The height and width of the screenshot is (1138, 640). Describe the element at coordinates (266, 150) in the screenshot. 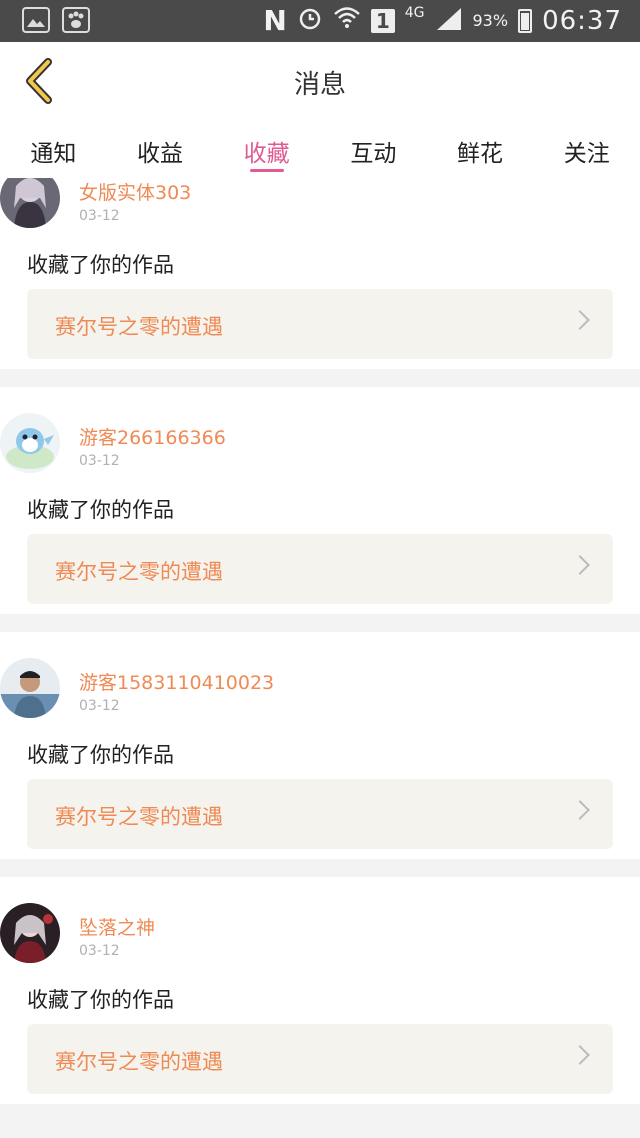

I see `tab-favorites: 收藏` at that location.